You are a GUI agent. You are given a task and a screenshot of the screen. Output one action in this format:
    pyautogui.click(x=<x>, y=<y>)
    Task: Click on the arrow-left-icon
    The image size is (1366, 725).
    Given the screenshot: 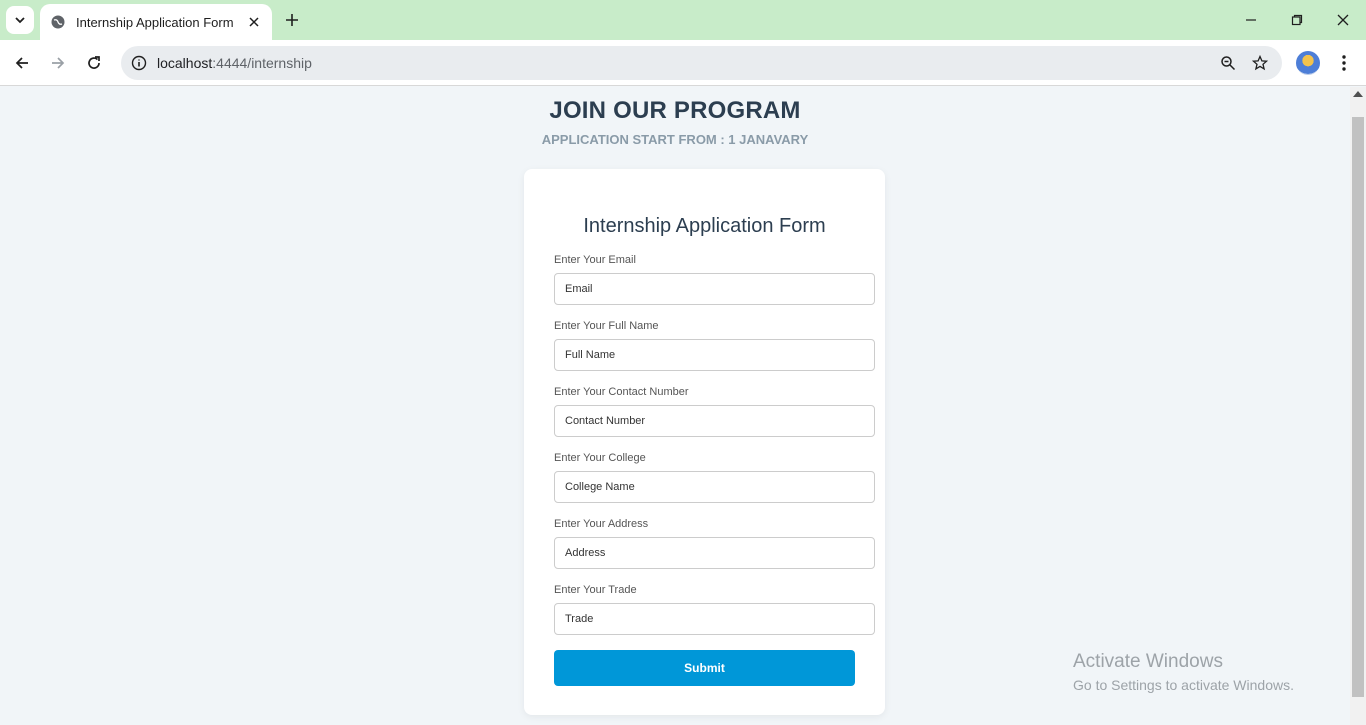 What is the action you would take?
    pyautogui.click(x=21, y=63)
    